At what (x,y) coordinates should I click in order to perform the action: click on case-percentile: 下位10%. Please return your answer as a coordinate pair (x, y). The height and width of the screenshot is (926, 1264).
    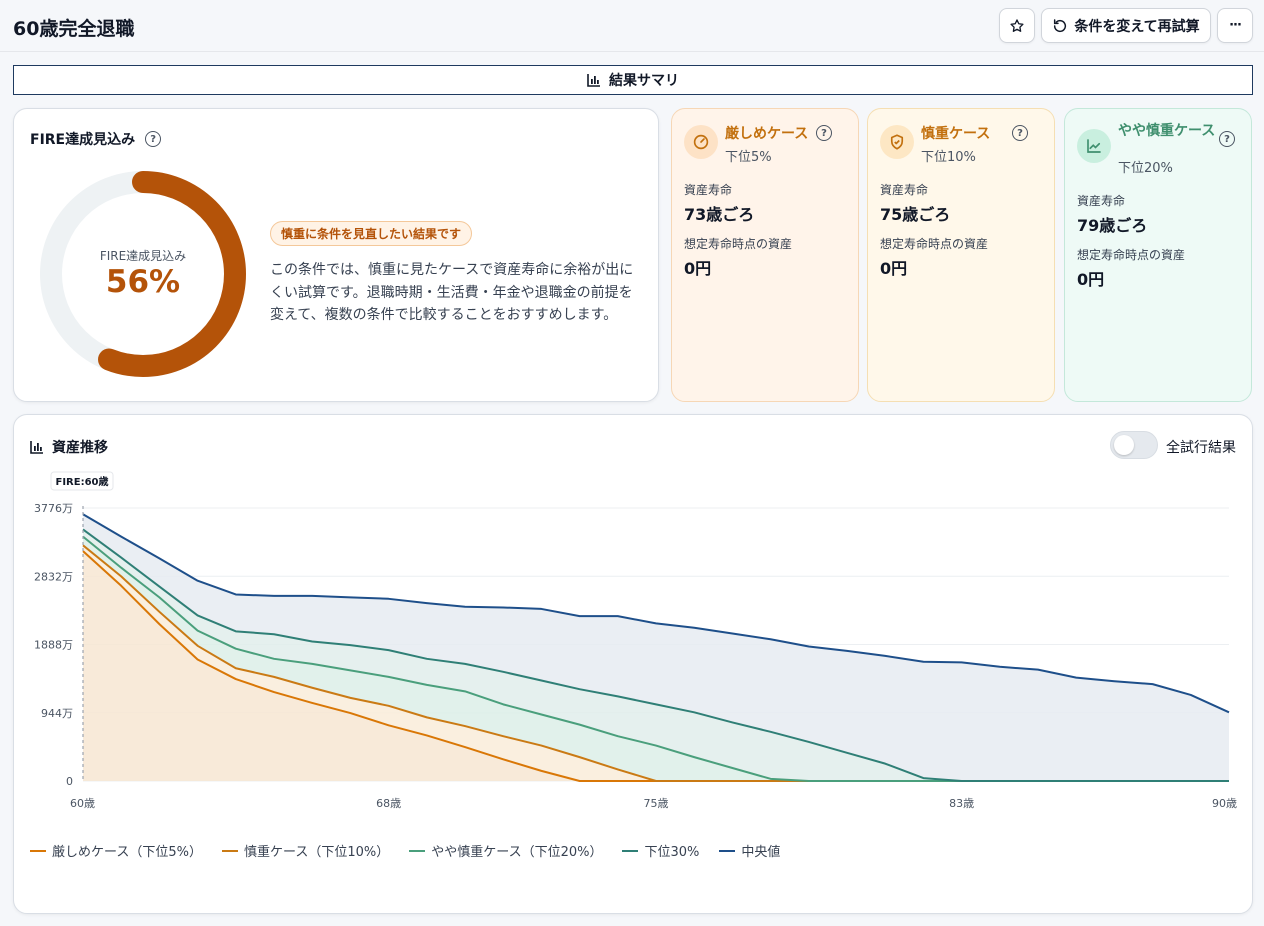
    Looking at the image, I should click on (948, 157).